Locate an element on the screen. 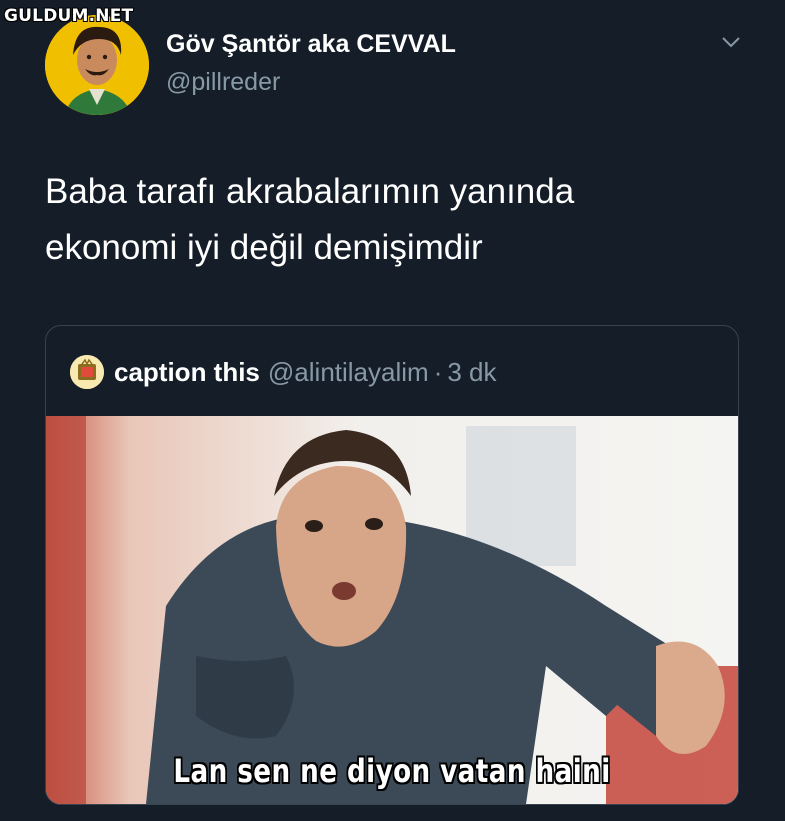 This screenshot has width=785, height=821. tweet-text-line: ekonomi iyi değil demişimdir is located at coordinates (264, 247).